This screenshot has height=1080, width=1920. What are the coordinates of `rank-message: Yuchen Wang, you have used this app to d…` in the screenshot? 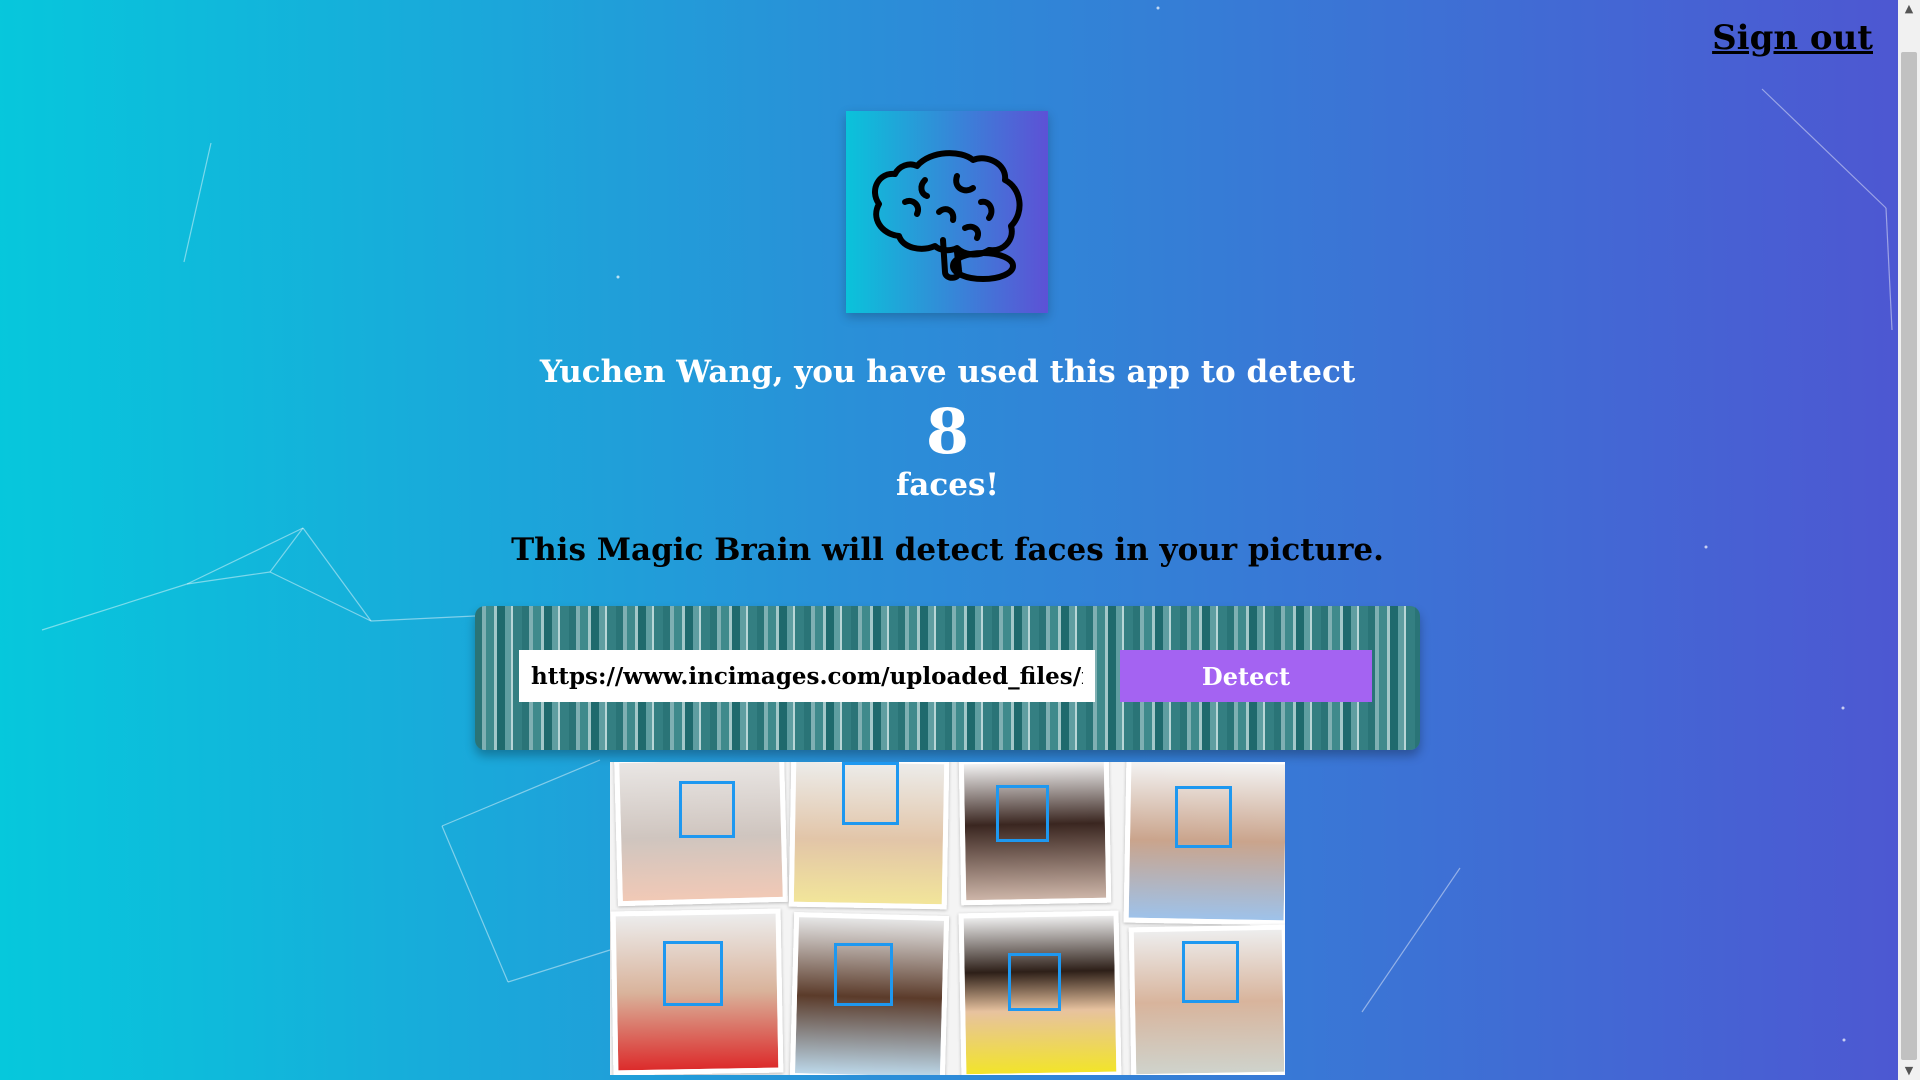 It's located at (947, 372).